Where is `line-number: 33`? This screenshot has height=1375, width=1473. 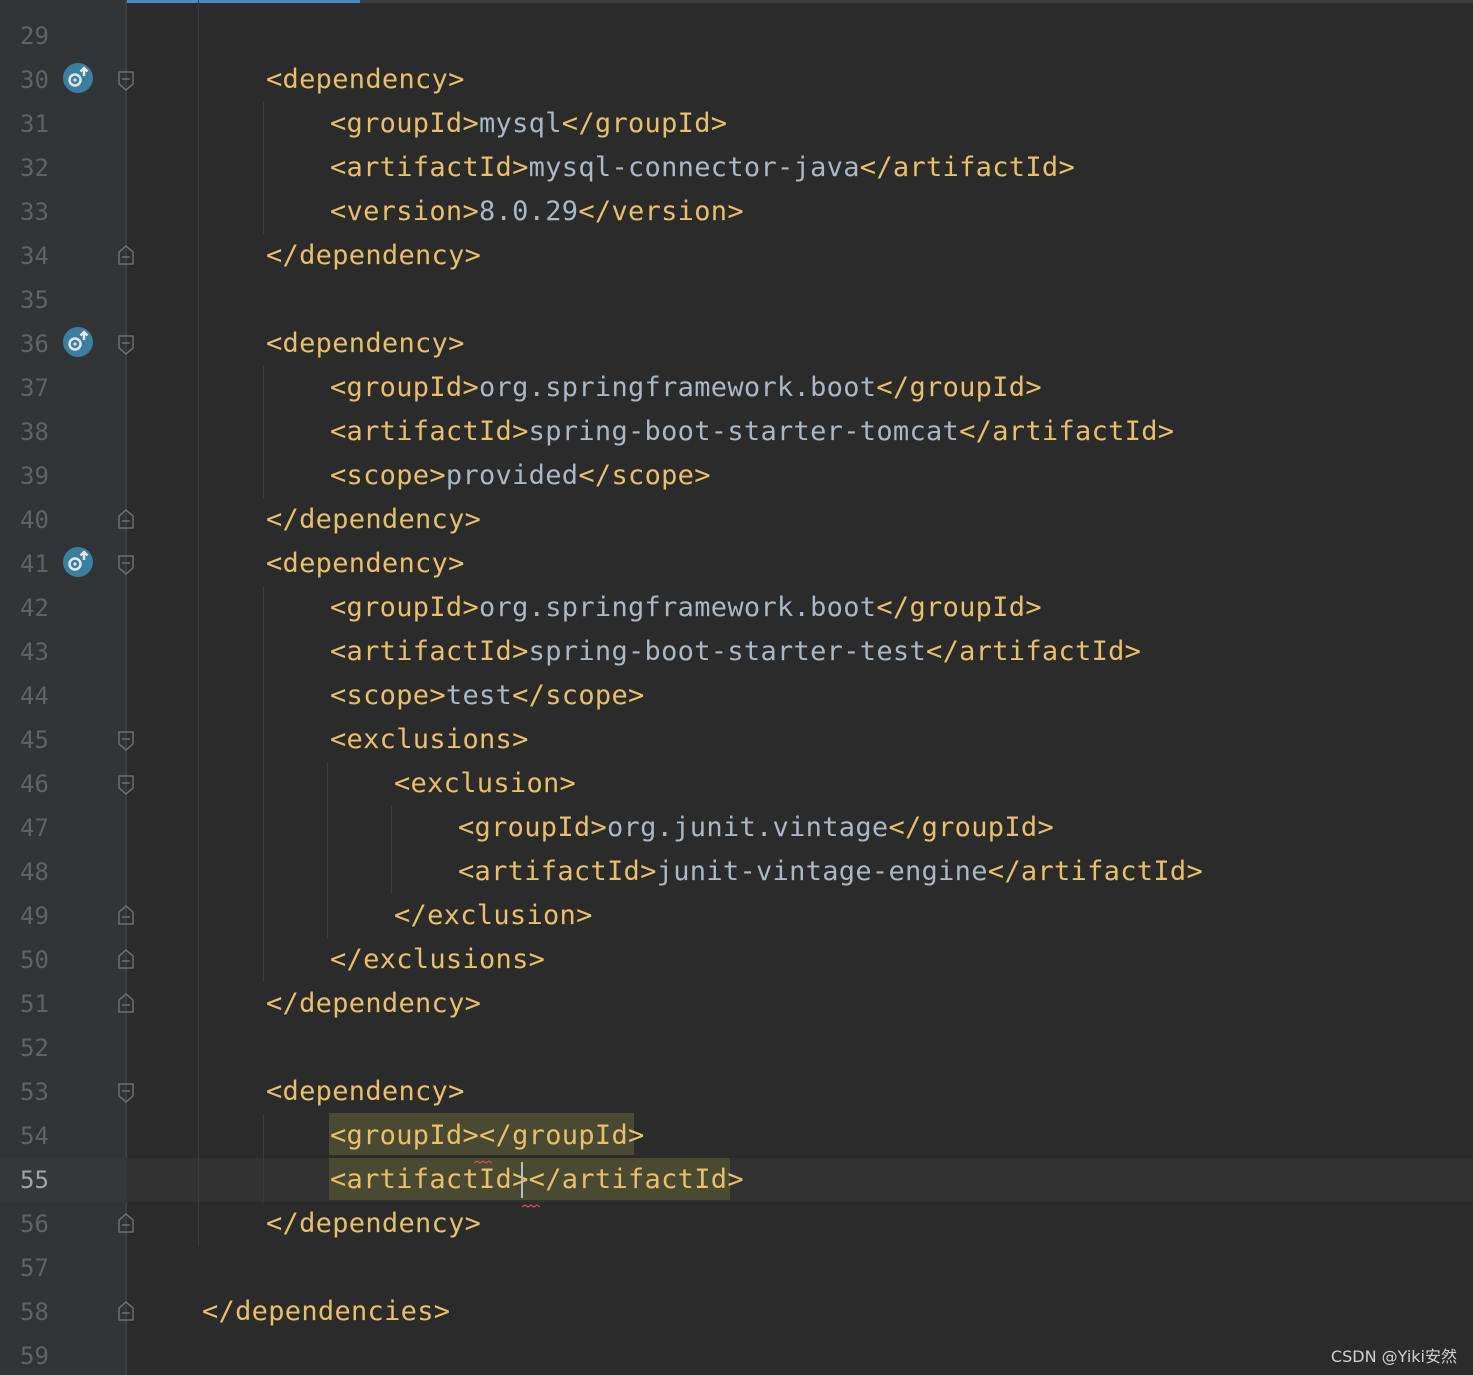 line-number: 33 is located at coordinates (40, 212).